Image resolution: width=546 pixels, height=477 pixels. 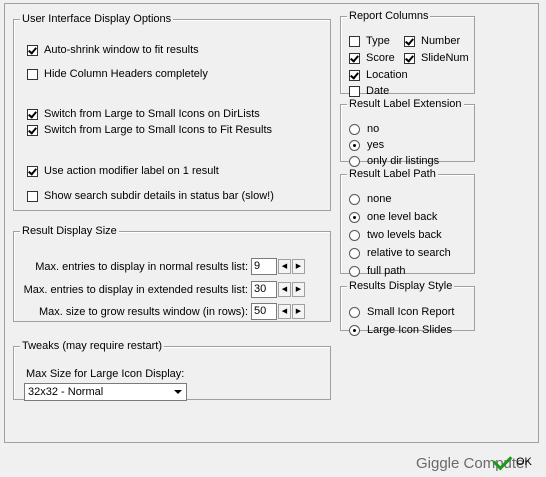 What do you see at coordinates (69, 231) in the screenshot?
I see `result-display-size-legend: Result Display Size` at bounding box center [69, 231].